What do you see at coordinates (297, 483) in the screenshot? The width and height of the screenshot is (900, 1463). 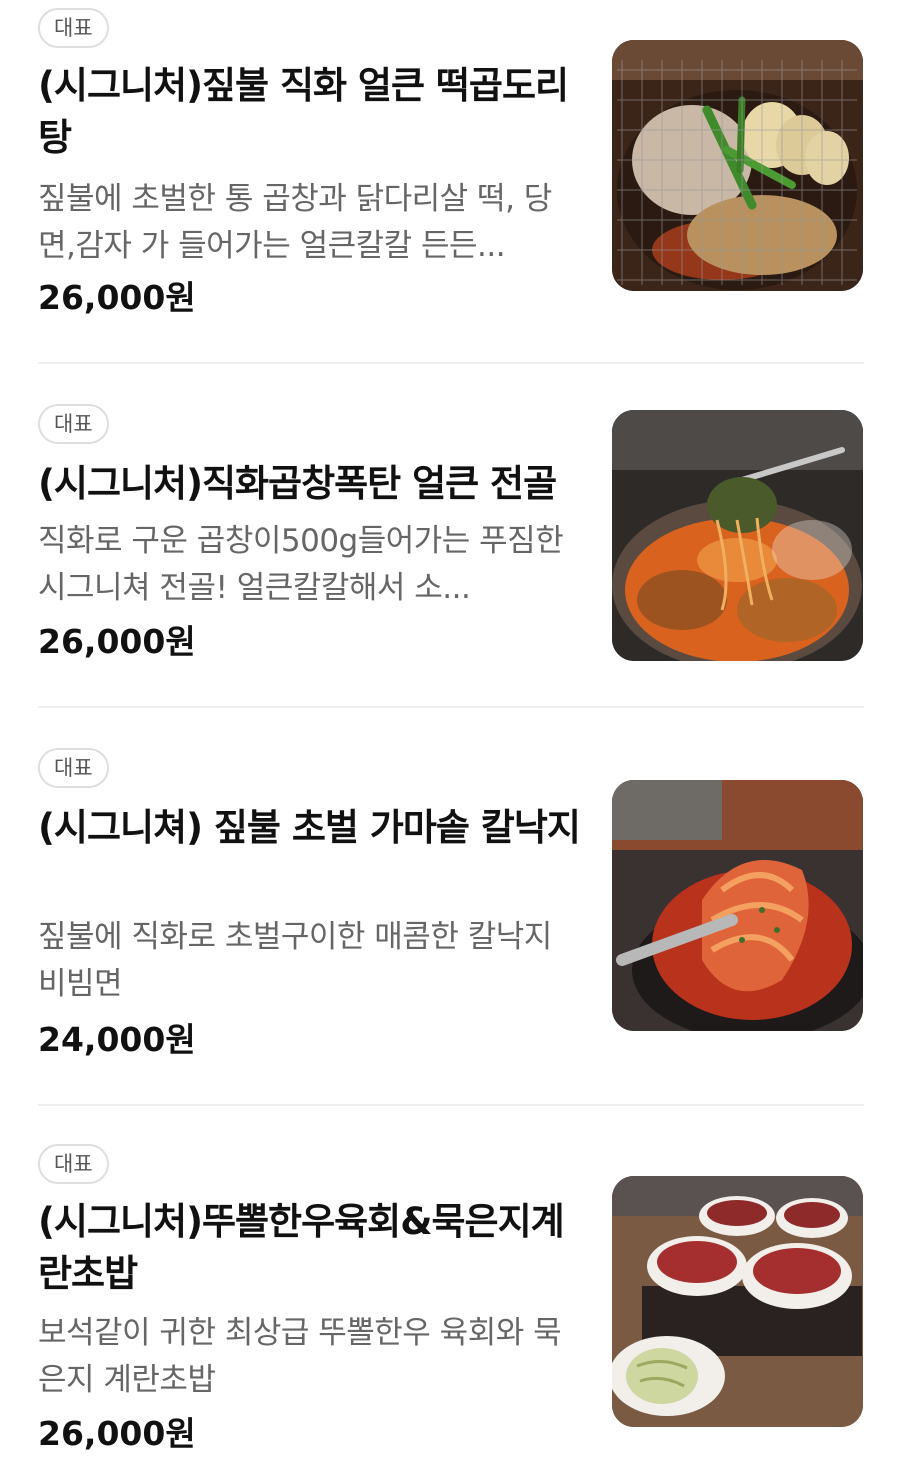 I see `menu-item-title: (시그니처)직화곱창폭탄 얼큰 전골` at bounding box center [297, 483].